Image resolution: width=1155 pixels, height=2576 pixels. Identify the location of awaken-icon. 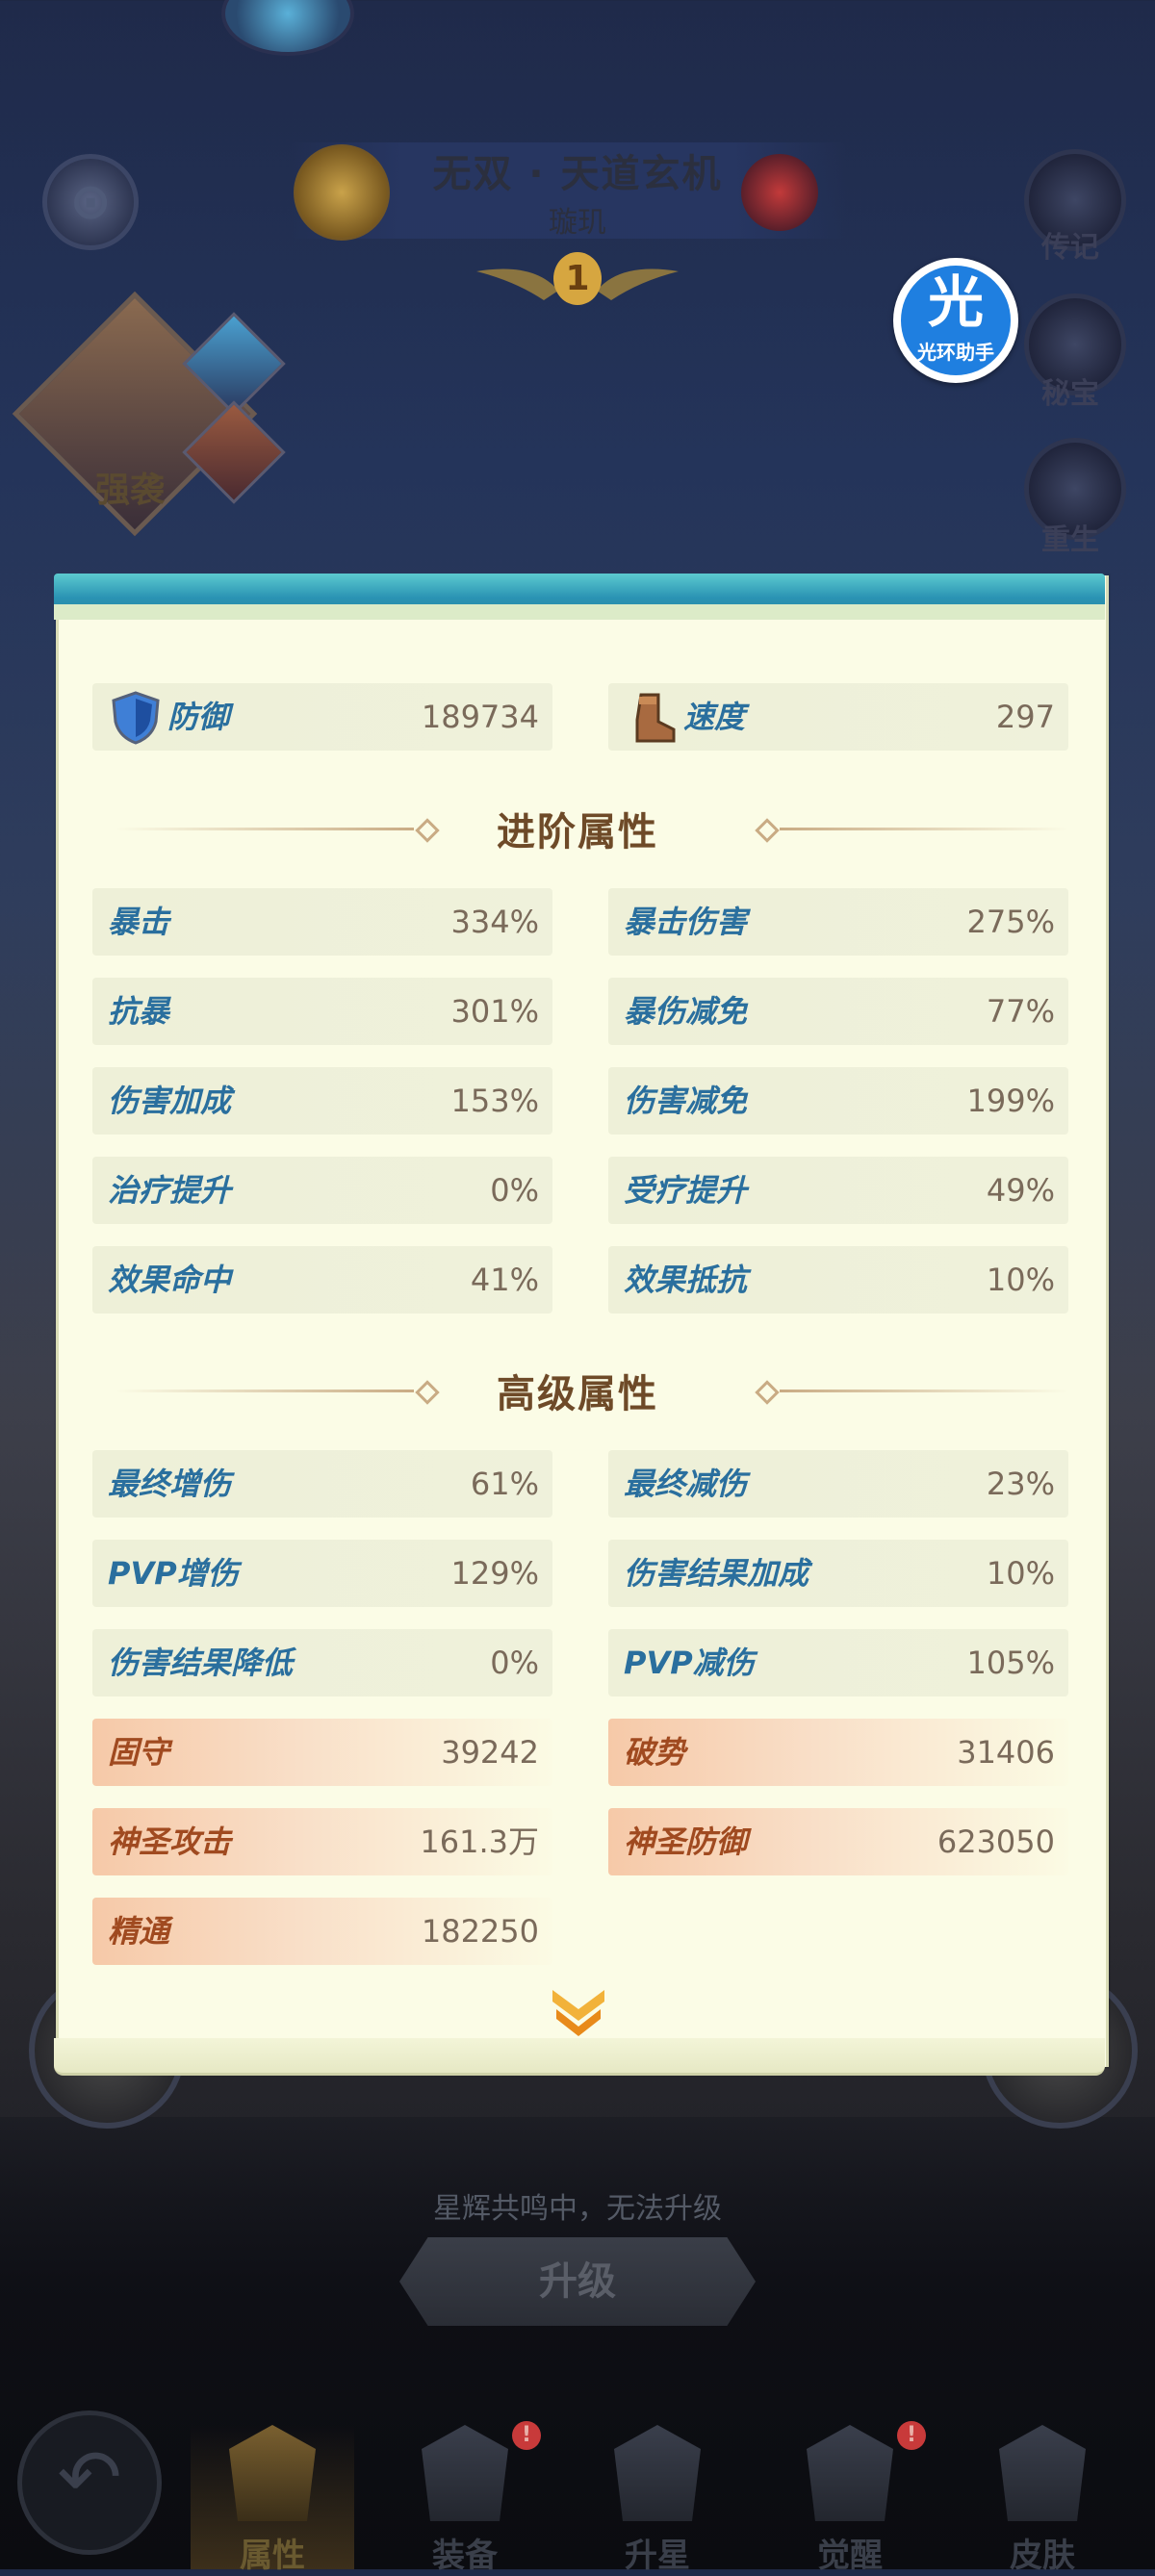
(850, 2473).